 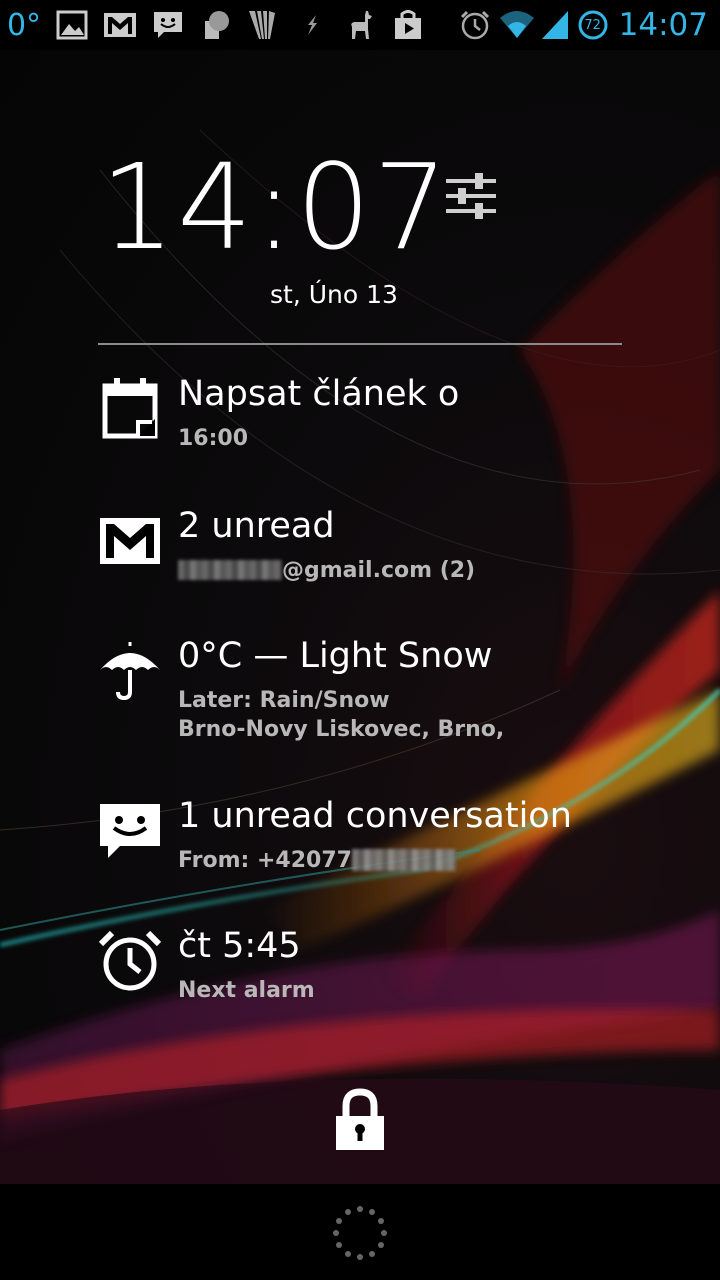 I want to click on temperature-icon: 0°, so click(x=24, y=25).